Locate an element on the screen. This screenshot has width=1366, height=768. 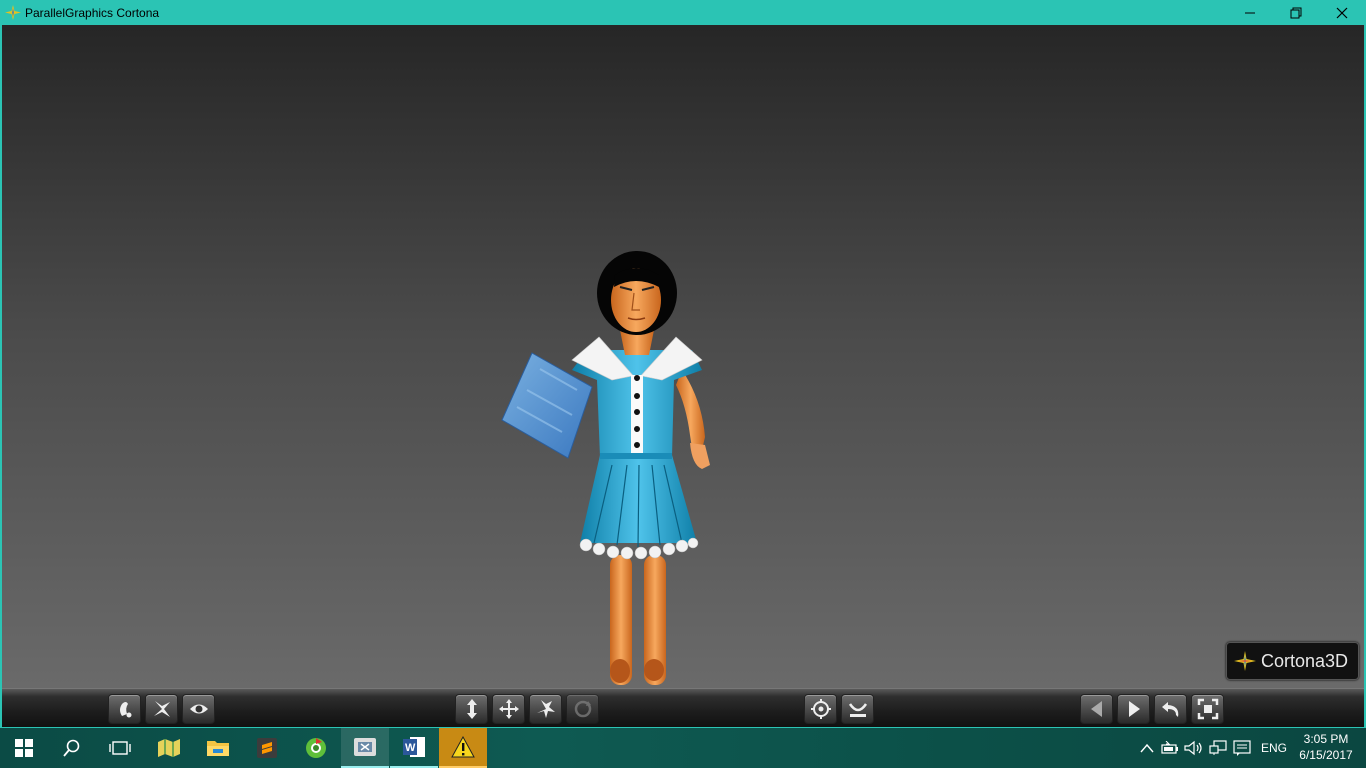
turn-button is located at coordinates (545, 709).